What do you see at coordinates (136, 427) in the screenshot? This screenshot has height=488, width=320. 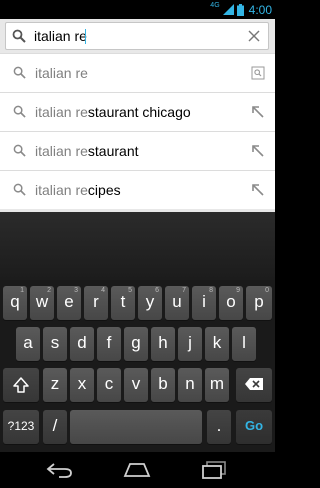 I see `space-bar` at bounding box center [136, 427].